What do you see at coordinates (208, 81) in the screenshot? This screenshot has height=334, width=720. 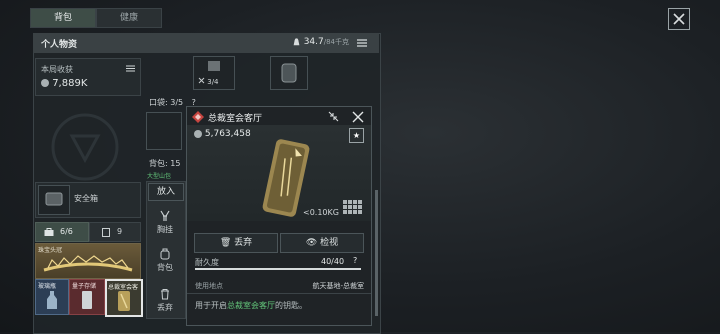 I see `slot-count: 3/4` at bounding box center [208, 81].